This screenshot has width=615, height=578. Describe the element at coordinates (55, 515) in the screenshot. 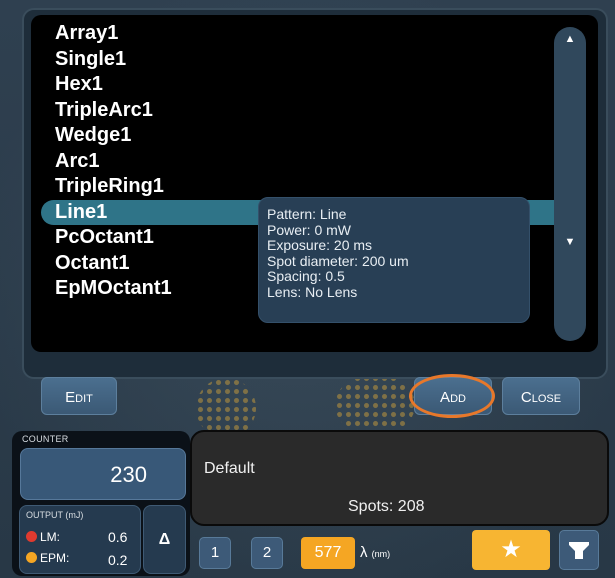

I see `output-label: OUTPUT (mJ)` at that location.